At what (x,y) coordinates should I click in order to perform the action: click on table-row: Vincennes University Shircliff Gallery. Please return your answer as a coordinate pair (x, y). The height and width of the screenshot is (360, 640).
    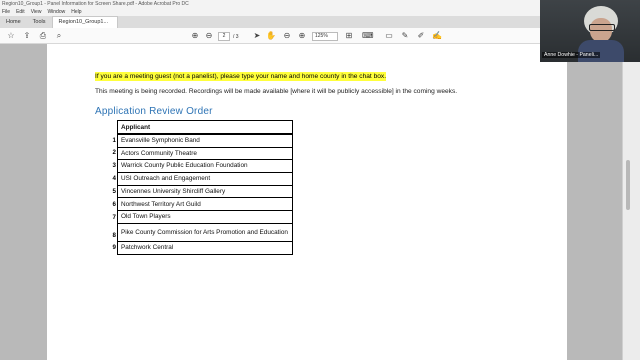
    Looking at the image, I should click on (205, 191).